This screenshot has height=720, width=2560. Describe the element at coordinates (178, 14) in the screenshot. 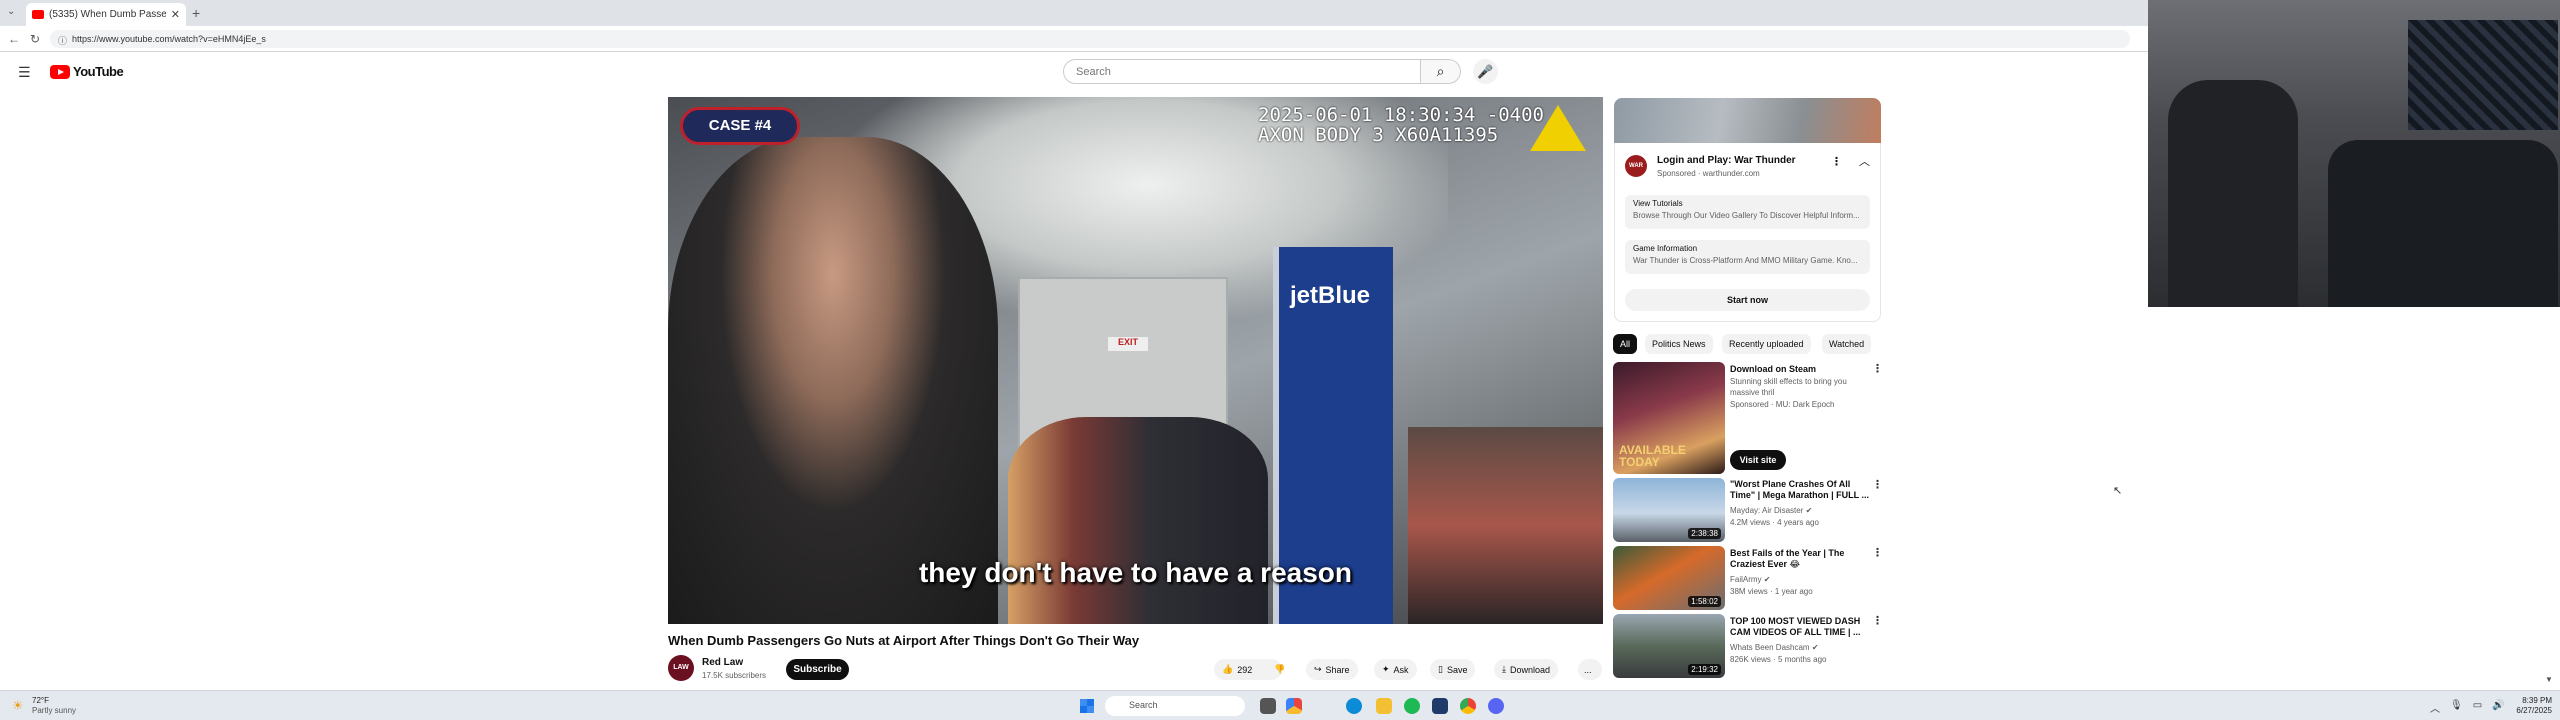

I see `tab-close-icon: ✕` at that location.